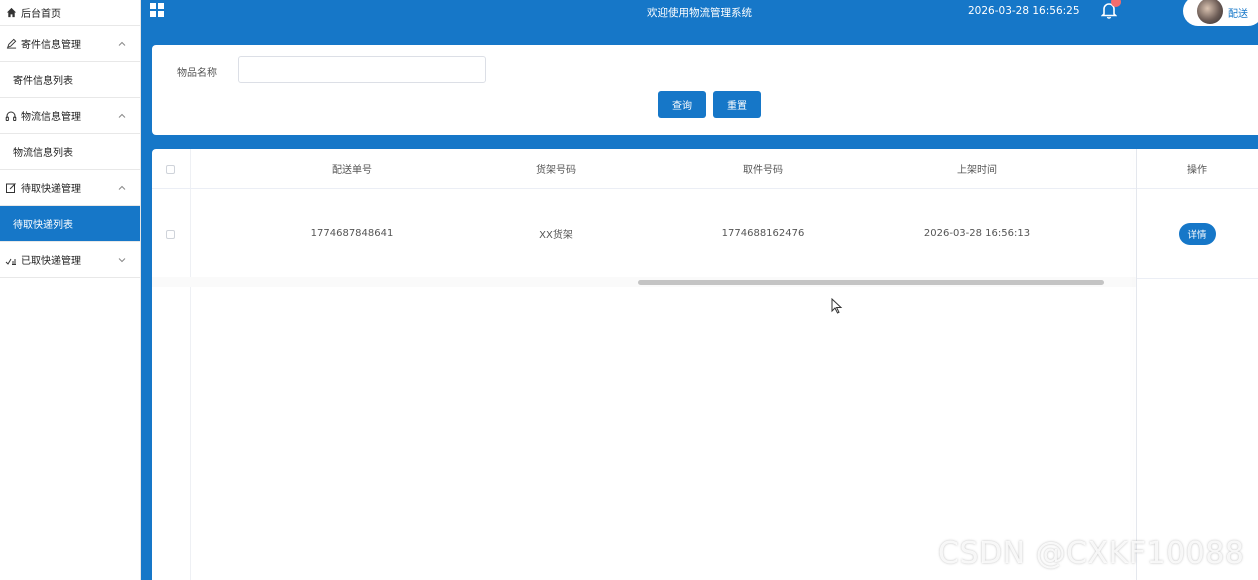 This screenshot has width=1258, height=580. Describe the element at coordinates (699, 13) in the screenshot. I see `page-title: 欢迎使用物流管理系统` at that location.